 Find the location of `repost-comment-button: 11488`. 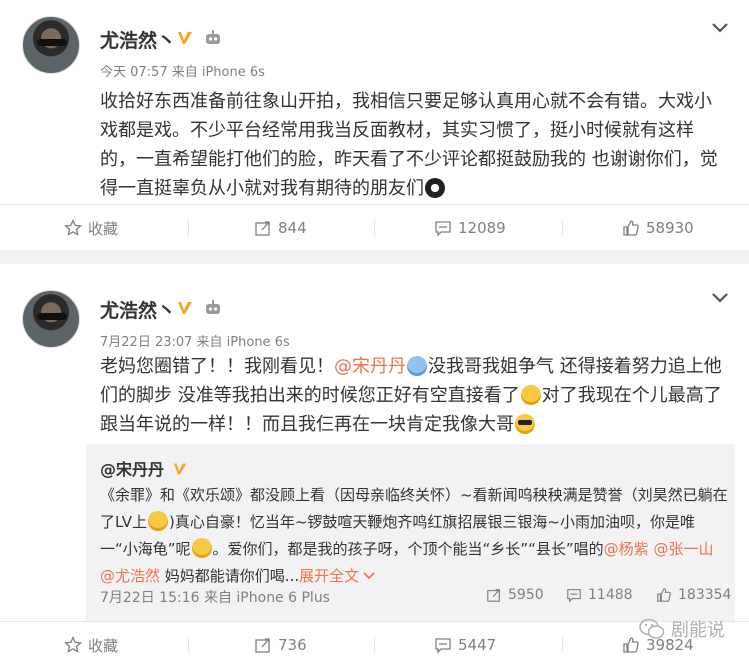

repost-comment-button: 11488 is located at coordinates (599, 595).